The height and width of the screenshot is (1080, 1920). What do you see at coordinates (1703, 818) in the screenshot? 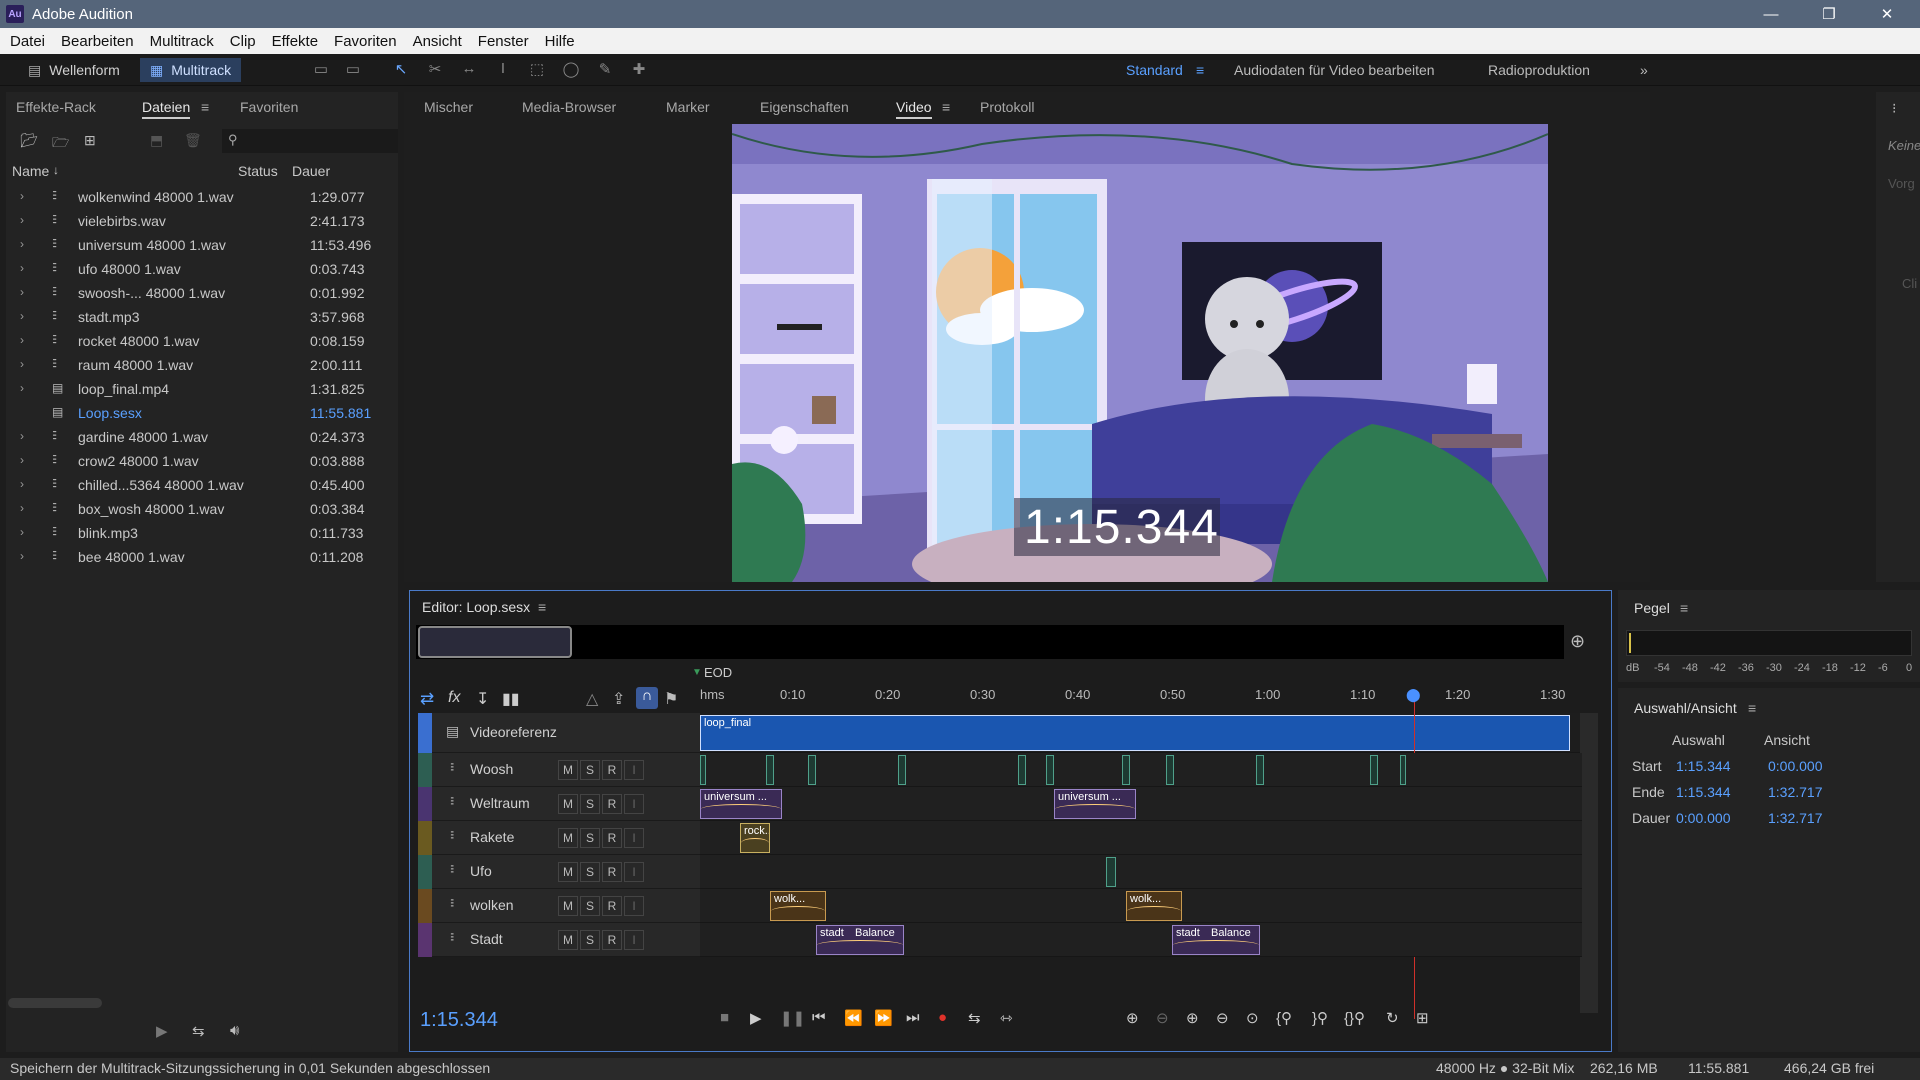
I see `selection-value-field: 0:00.000` at bounding box center [1703, 818].